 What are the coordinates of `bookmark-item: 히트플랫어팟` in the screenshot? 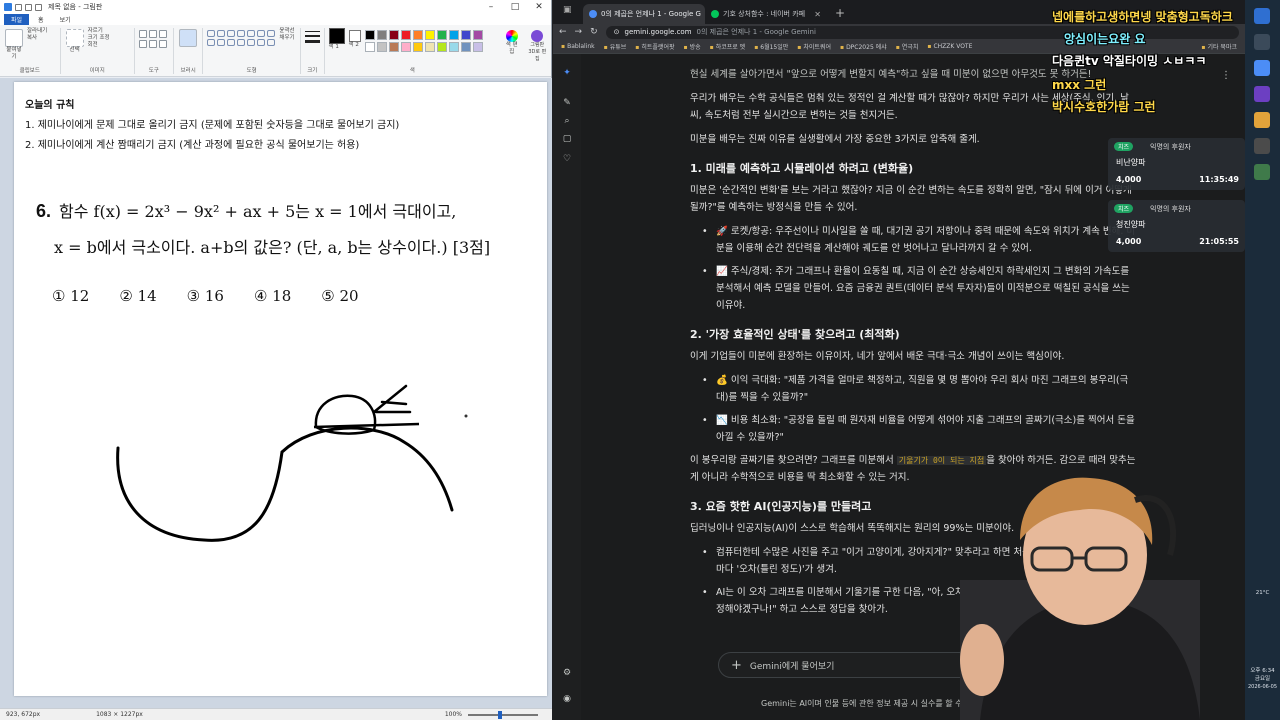 It's located at (654, 46).